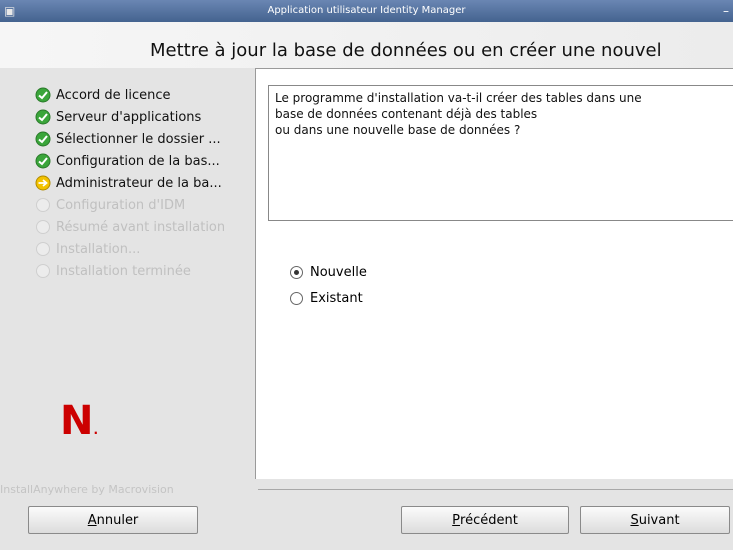 This screenshot has height=550, width=733. What do you see at coordinates (634, 520) in the screenshot?
I see `next-mnemonic: S` at bounding box center [634, 520].